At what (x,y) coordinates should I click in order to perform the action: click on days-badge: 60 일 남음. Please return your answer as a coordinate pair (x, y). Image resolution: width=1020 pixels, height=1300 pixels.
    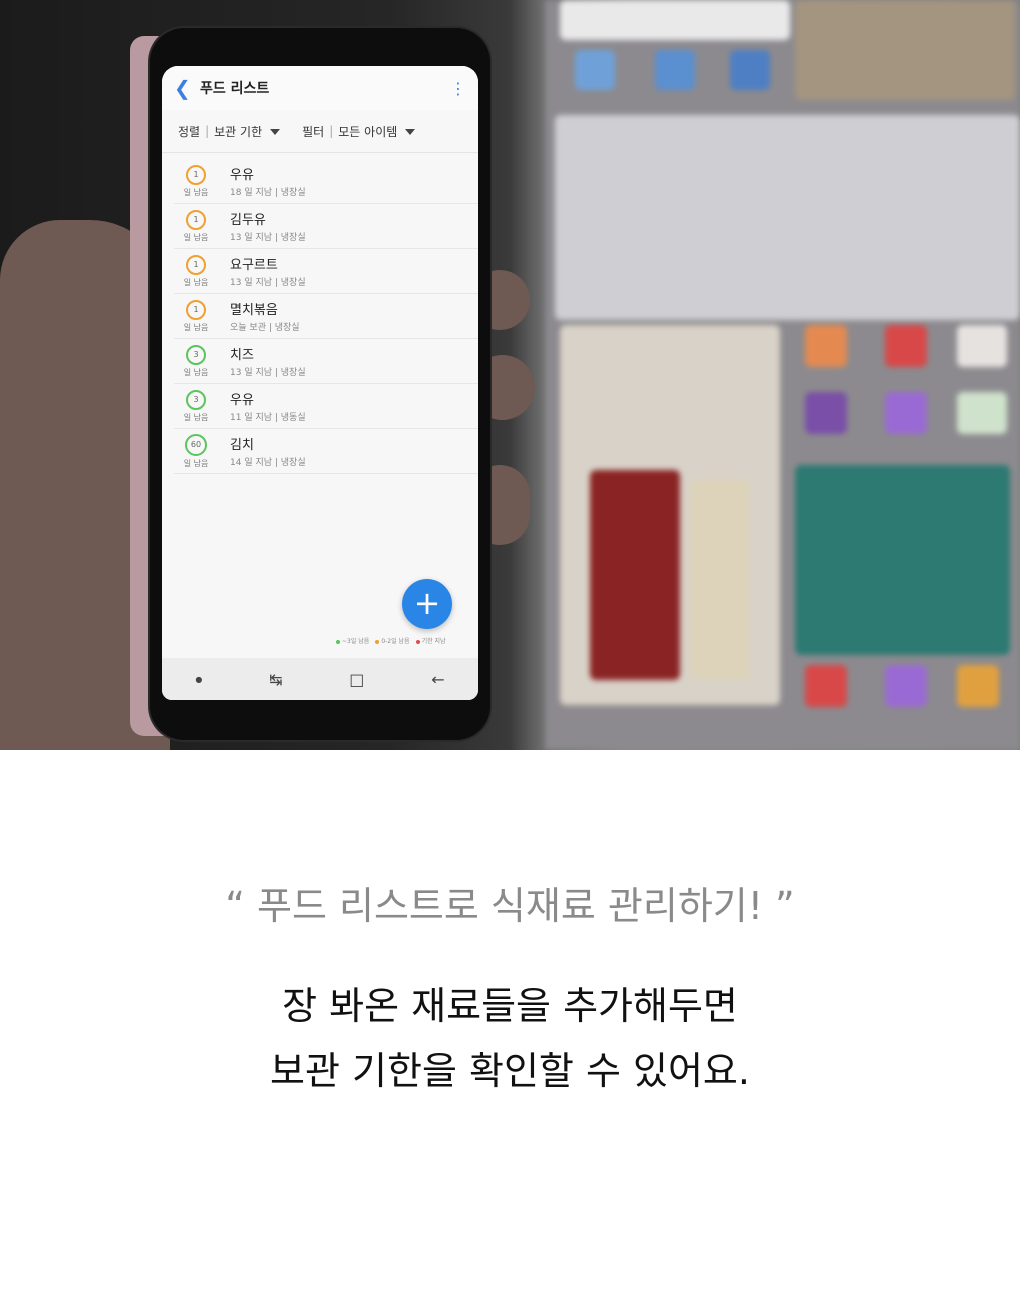
    Looking at the image, I should click on (196, 451).